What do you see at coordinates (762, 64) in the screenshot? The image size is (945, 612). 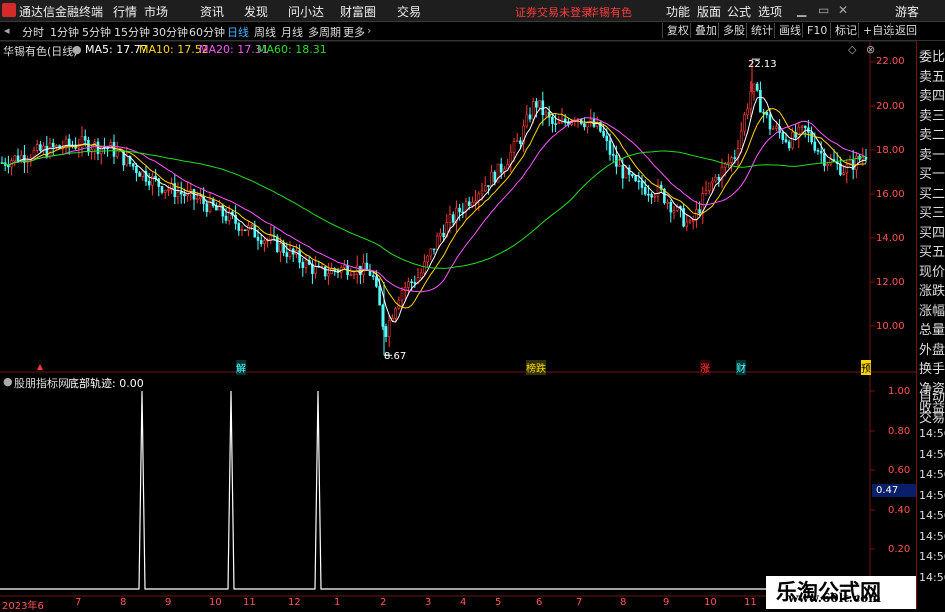 I see `high-price-label: 22.13` at bounding box center [762, 64].